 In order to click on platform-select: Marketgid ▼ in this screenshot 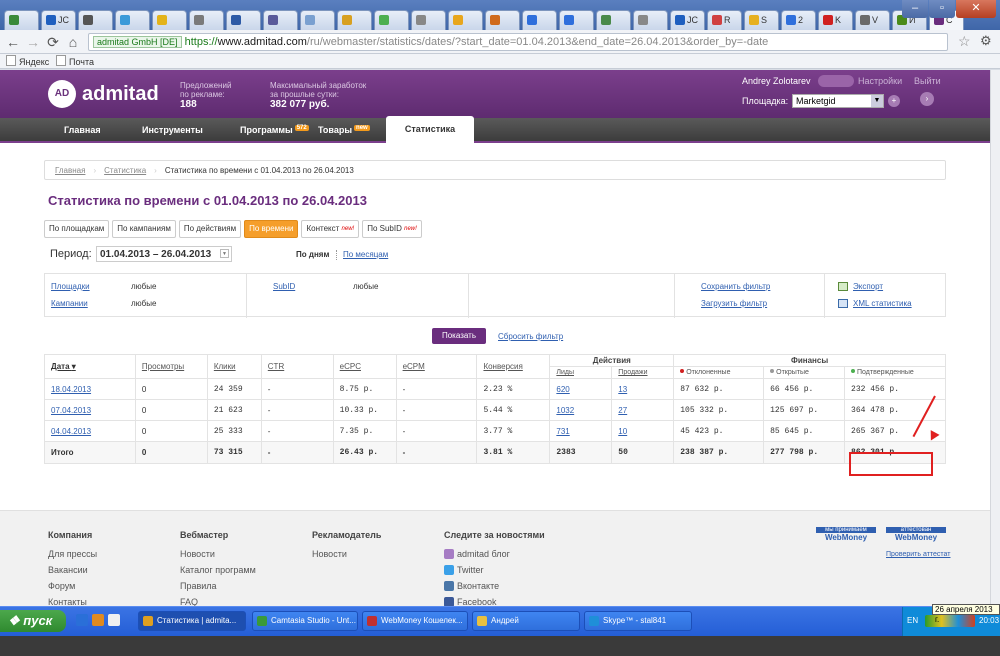, I will do `click(838, 101)`.